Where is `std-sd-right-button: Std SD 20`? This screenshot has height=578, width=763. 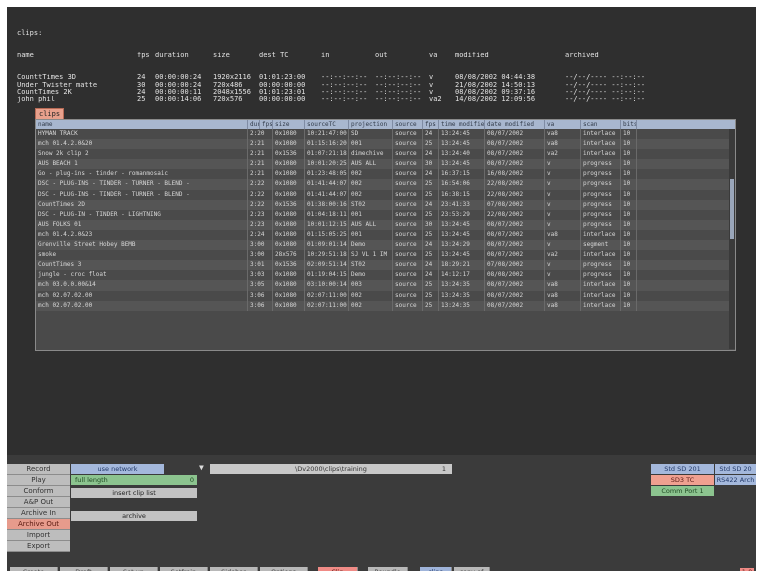 std-sd-right-button: Std SD 20 is located at coordinates (735, 469).